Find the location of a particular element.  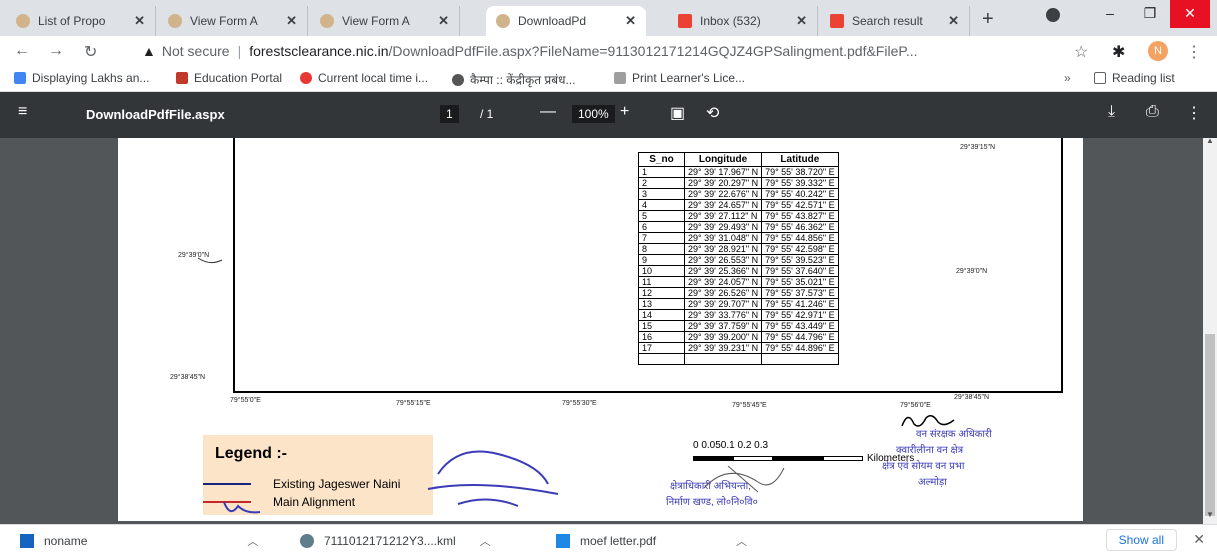

latitude-cell: 79° 55' 44.896" E is located at coordinates (800, 348).